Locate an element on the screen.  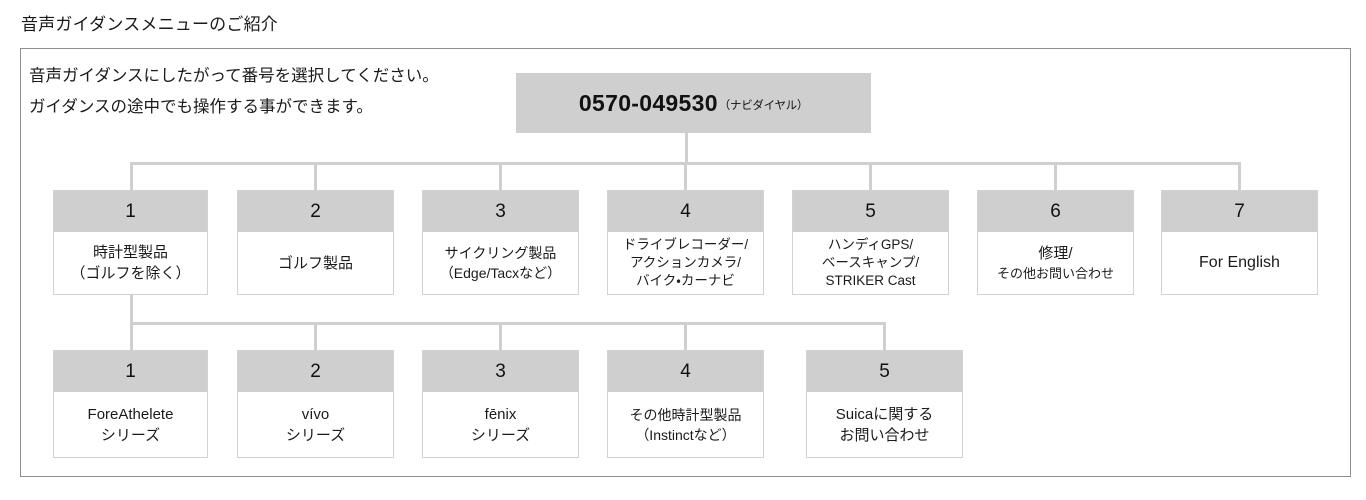
menu-item-6-label: 修理/ その他お問い合わせ is located at coordinates (1055, 263).